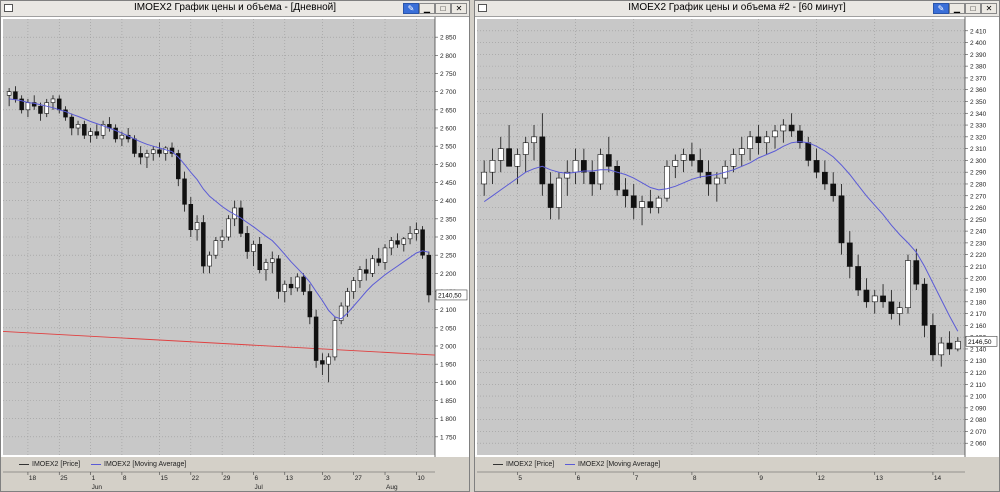 The height and width of the screenshot is (492, 1000). I want to click on y-tick-label: 2 390, so click(978, 55).